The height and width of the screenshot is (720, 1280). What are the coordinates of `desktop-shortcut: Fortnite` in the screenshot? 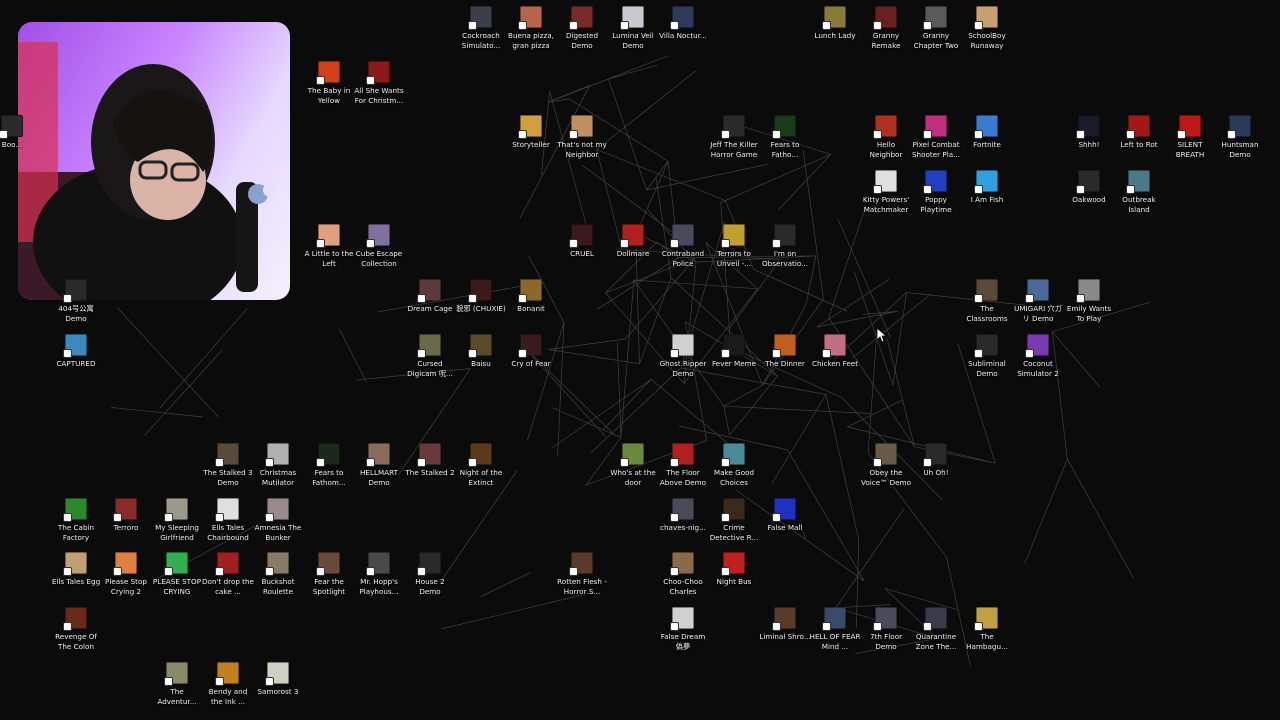 It's located at (987, 132).